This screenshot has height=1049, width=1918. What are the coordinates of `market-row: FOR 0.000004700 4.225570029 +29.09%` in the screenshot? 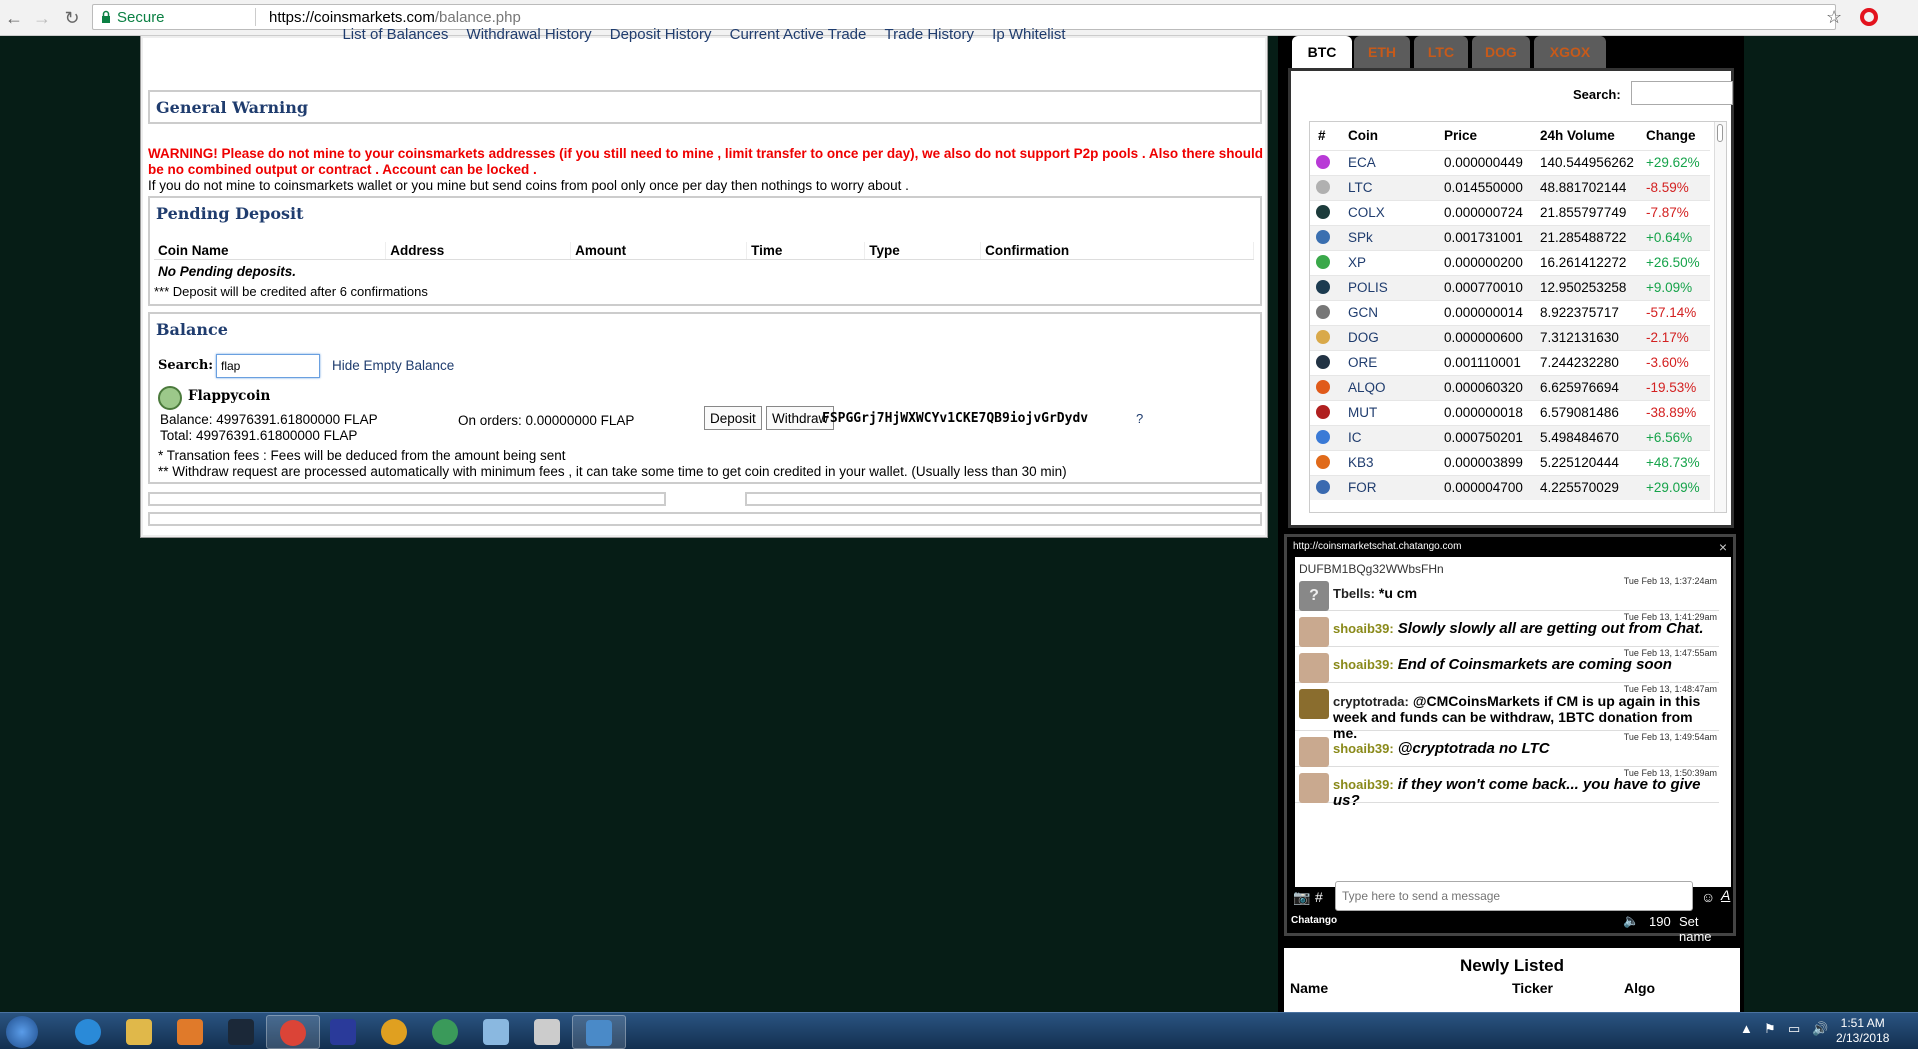 It's located at (1510, 487).